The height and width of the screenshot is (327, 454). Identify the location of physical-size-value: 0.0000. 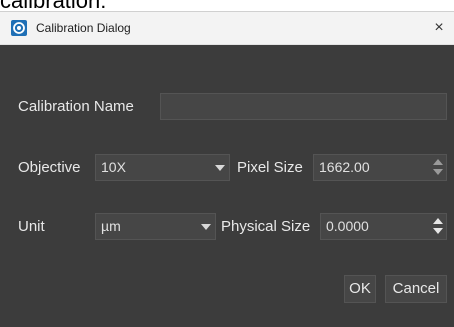
(347, 226).